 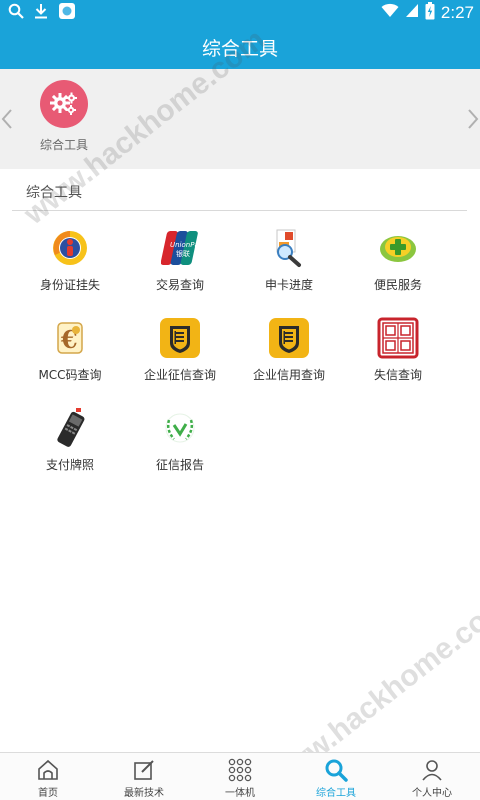 I want to click on nav-item-latest-tech: 最新技术, so click(x=144, y=776).